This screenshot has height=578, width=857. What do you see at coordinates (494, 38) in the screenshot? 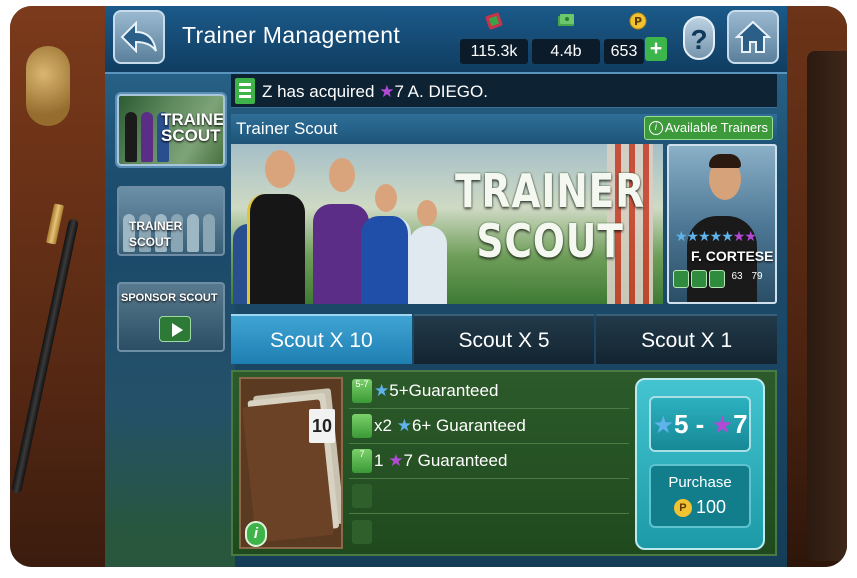
I see `trainer-points-counter: 115.3k` at bounding box center [494, 38].